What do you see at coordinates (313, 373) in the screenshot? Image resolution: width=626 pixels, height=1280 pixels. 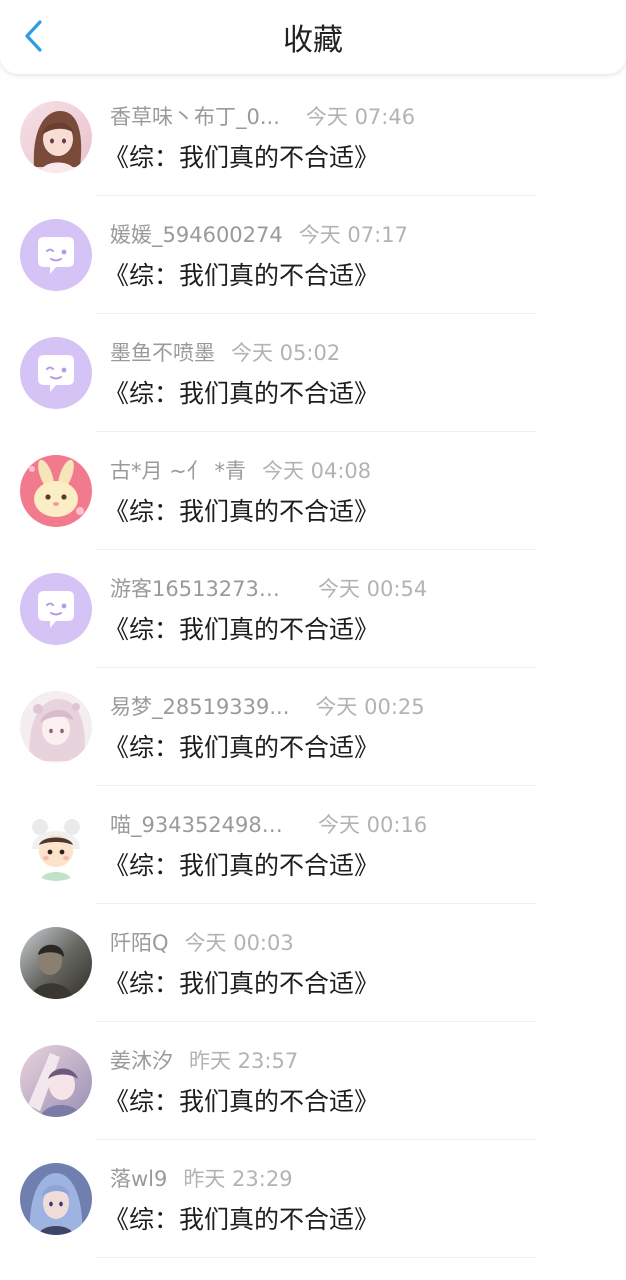 I see `list-item: 墨鱼不喷墨 今天 05:02 《综：我们真的不合适》` at bounding box center [313, 373].